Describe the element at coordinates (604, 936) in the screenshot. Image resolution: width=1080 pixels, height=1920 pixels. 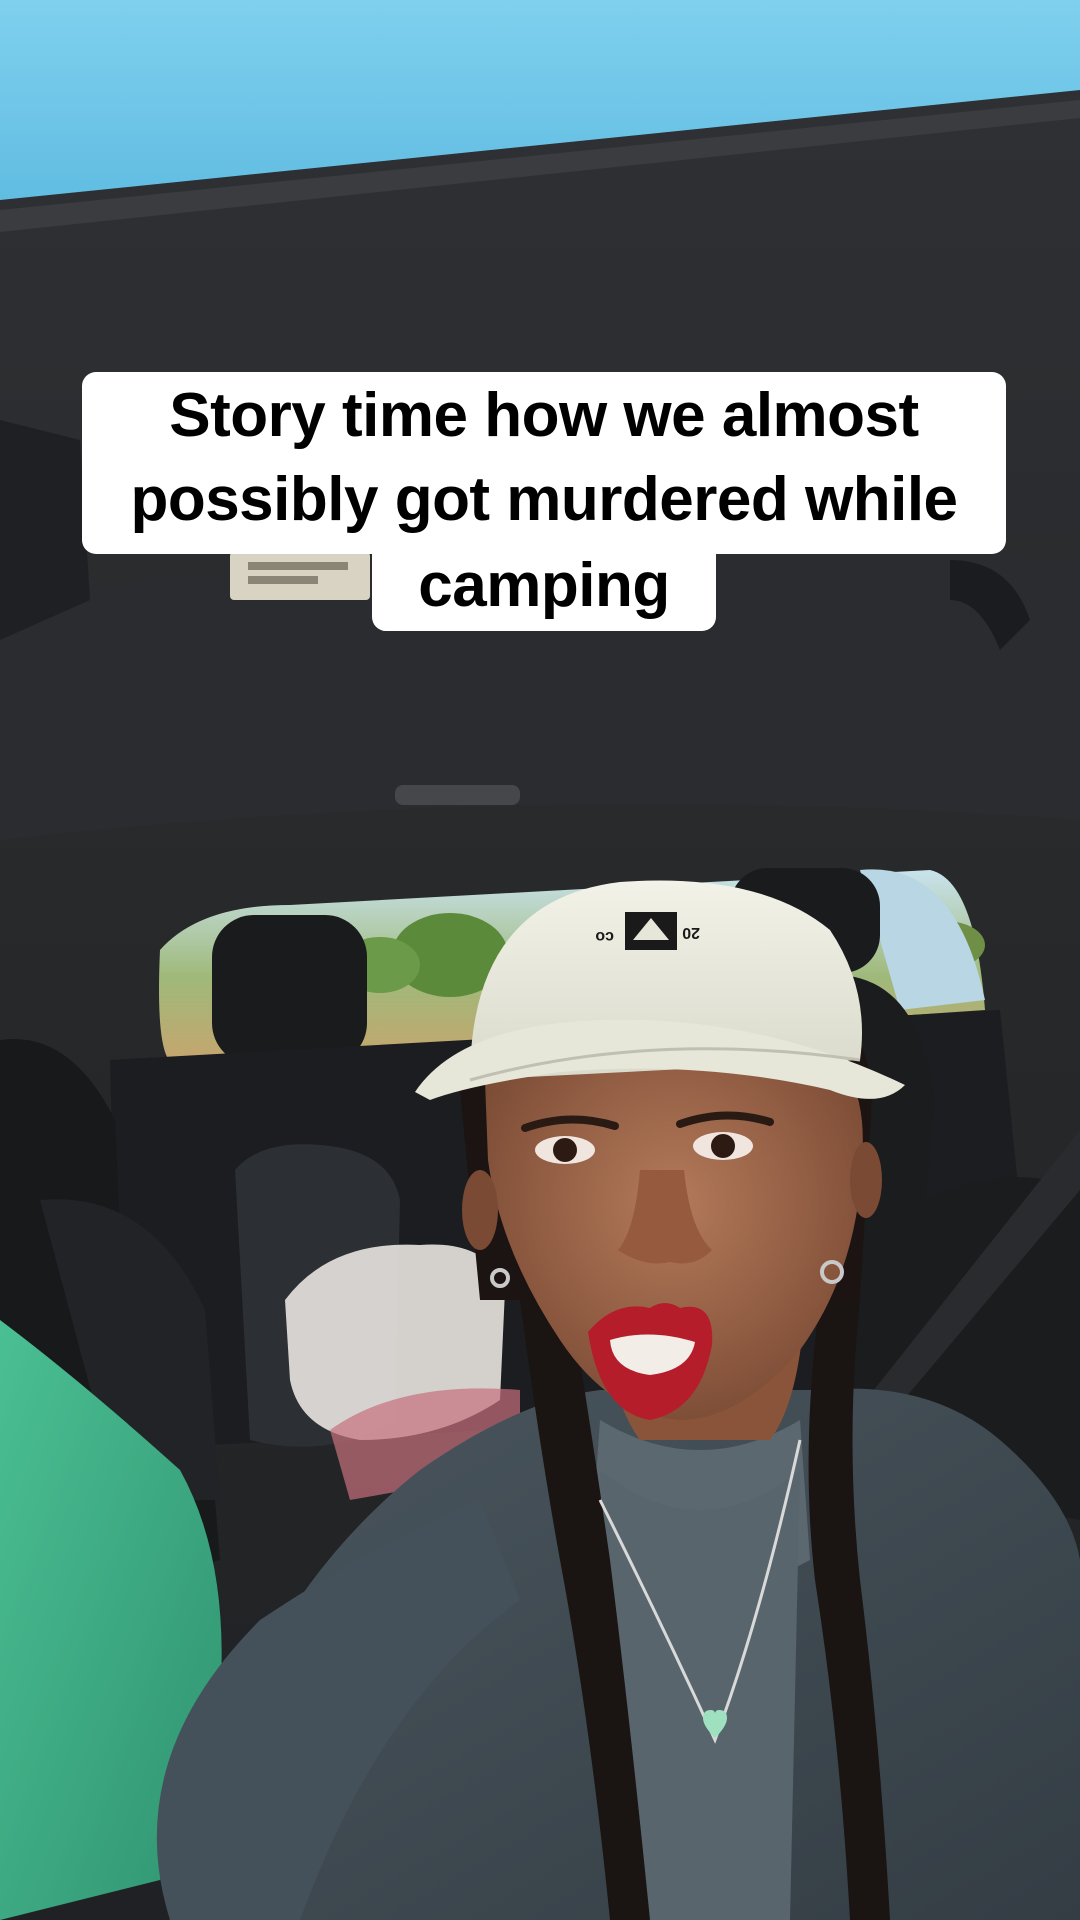
I see `cap-logo-left-text: co` at that location.